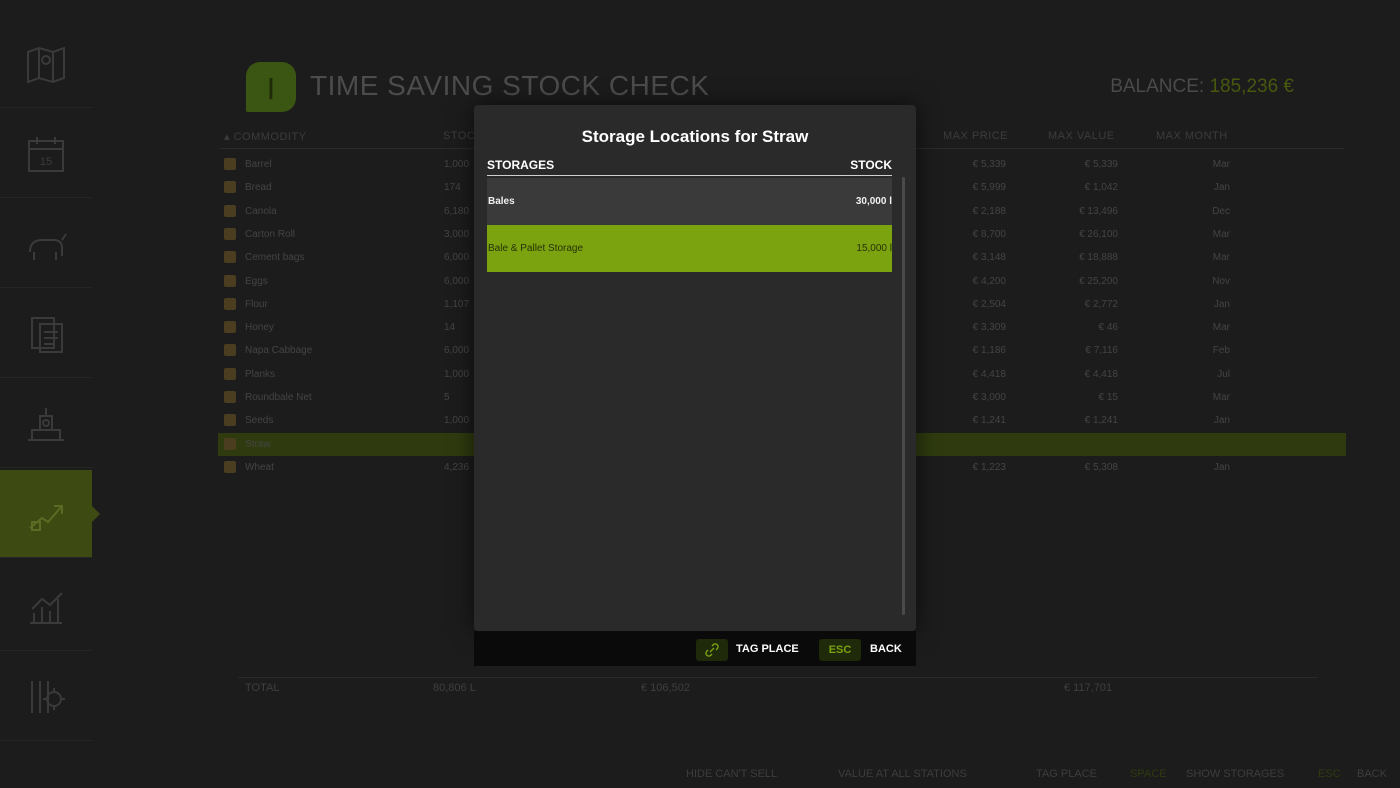  What do you see at coordinates (689, 201) in the screenshot?
I see `storage-row-bales: Bales 30,000 l` at bounding box center [689, 201].